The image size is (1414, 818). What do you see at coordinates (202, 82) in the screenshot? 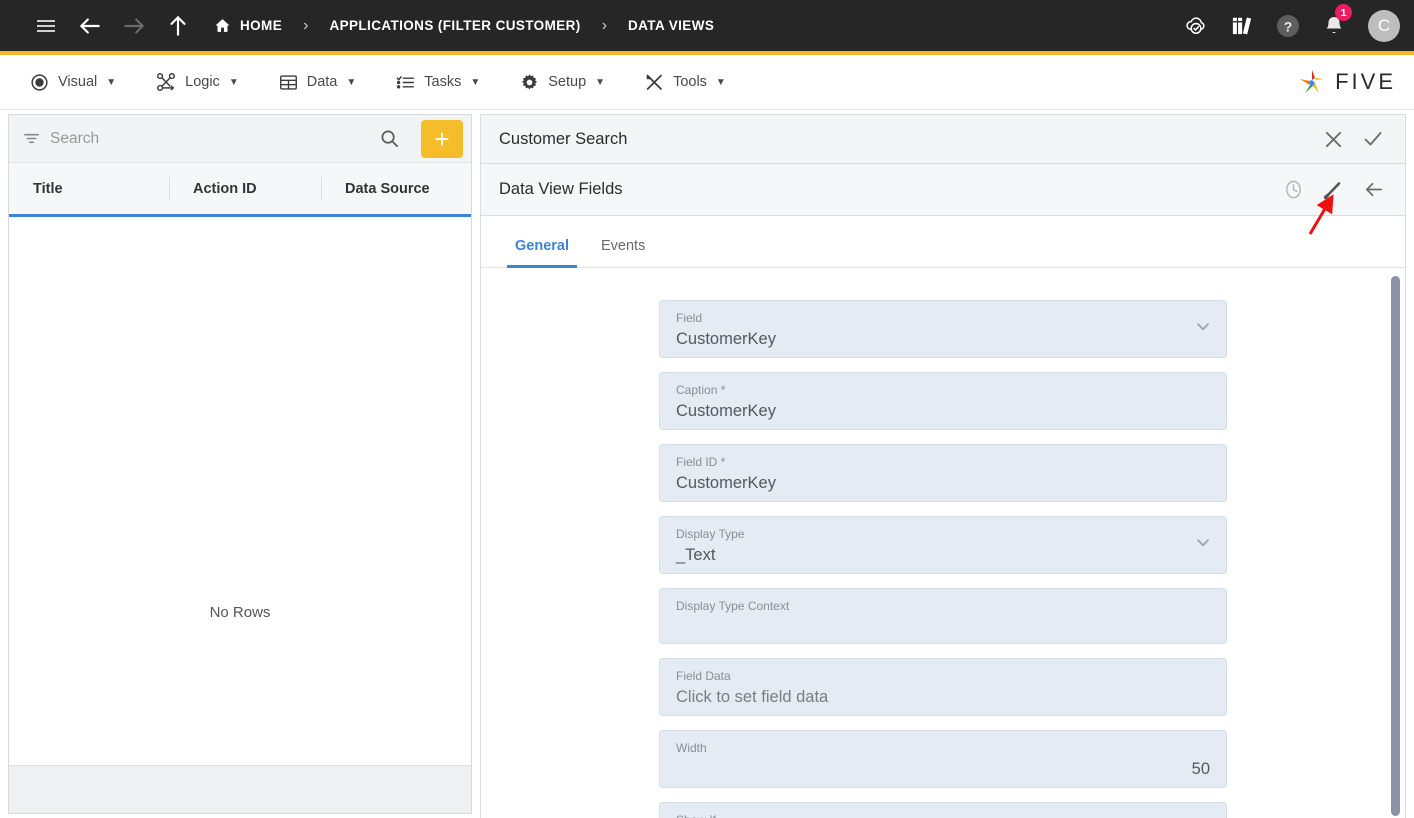
I see `menu-label: Logic` at bounding box center [202, 82].